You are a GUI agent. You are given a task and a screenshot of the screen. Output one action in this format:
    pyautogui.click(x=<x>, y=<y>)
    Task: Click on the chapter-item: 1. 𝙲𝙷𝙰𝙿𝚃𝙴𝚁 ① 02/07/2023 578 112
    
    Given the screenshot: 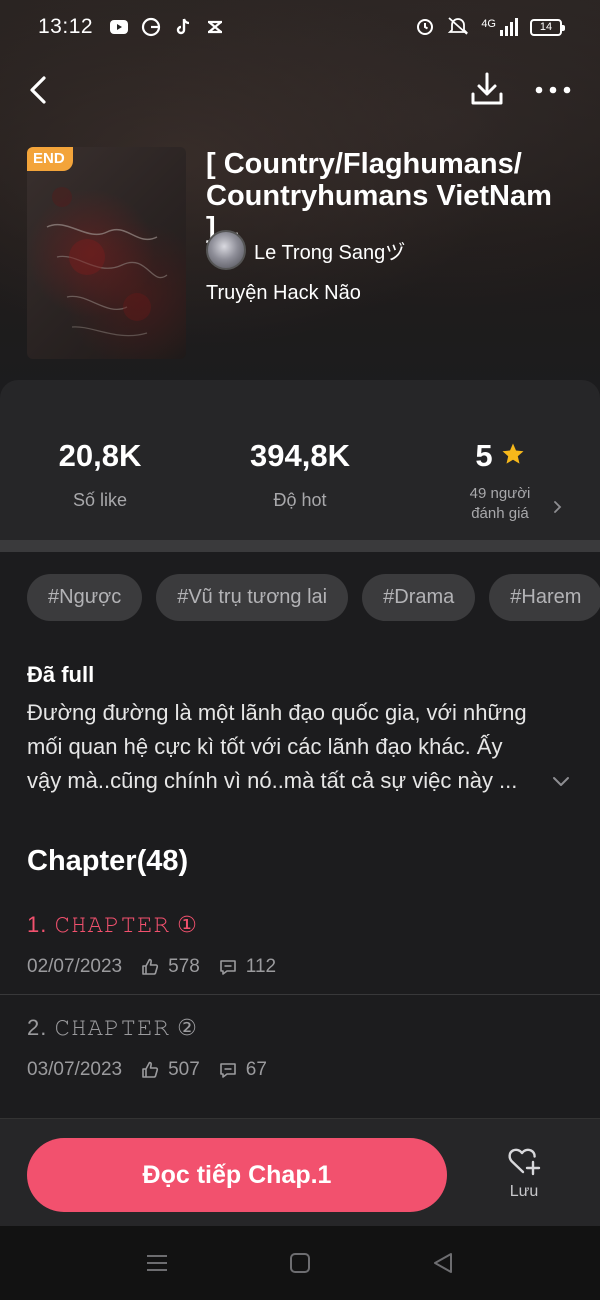 What is the action you would take?
    pyautogui.click(x=300, y=963)
    